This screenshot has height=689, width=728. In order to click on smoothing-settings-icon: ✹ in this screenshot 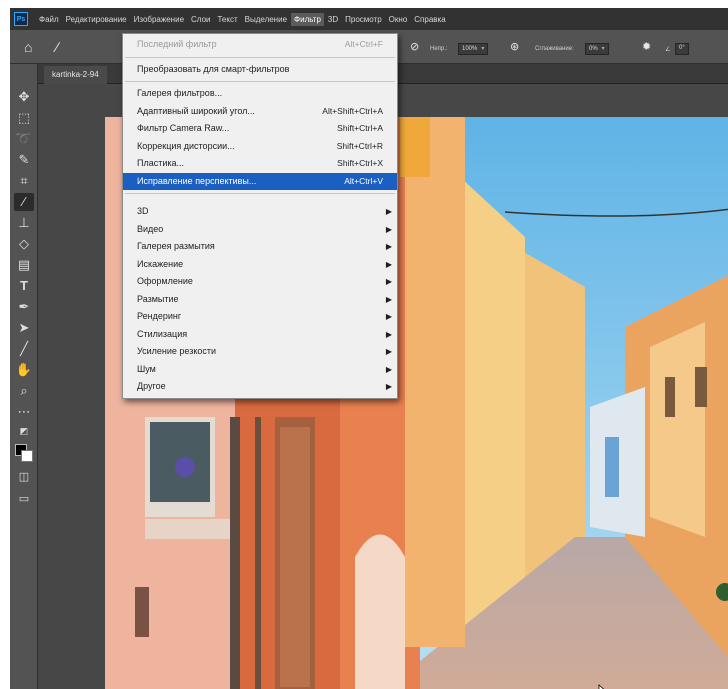, I will do `click(646, 47)`.